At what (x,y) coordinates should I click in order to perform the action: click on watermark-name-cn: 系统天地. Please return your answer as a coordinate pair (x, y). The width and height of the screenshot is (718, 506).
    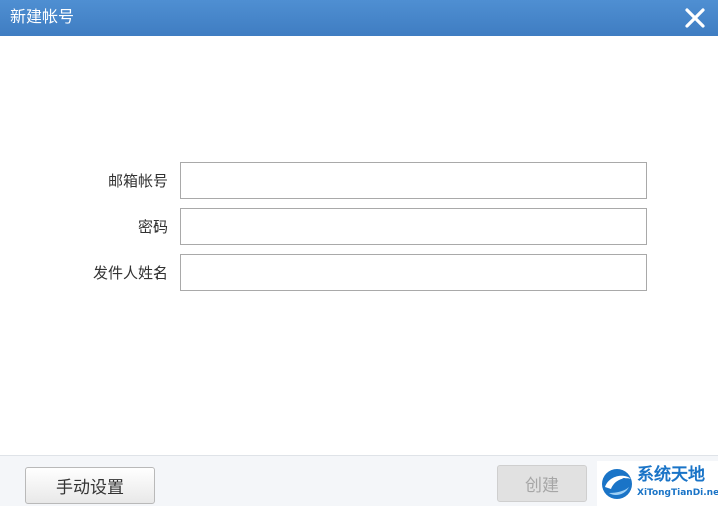
    Looking at the image, I should click on (671, 475).